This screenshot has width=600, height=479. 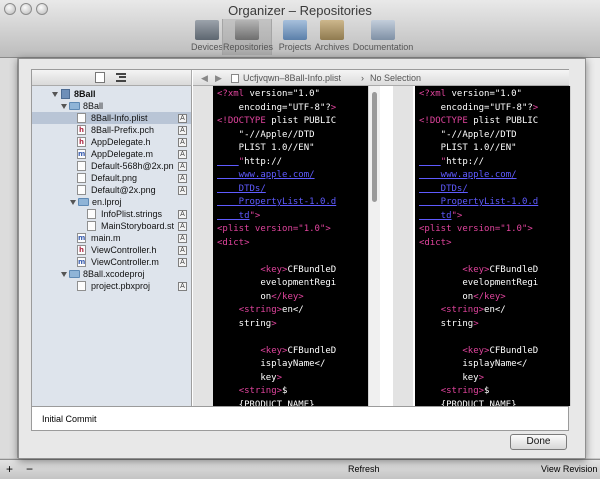 What do you see at coordinates (111, 262) in the screenshot?
I see `tree-file: m ViewController.m A` at bounding box center [111, 262].